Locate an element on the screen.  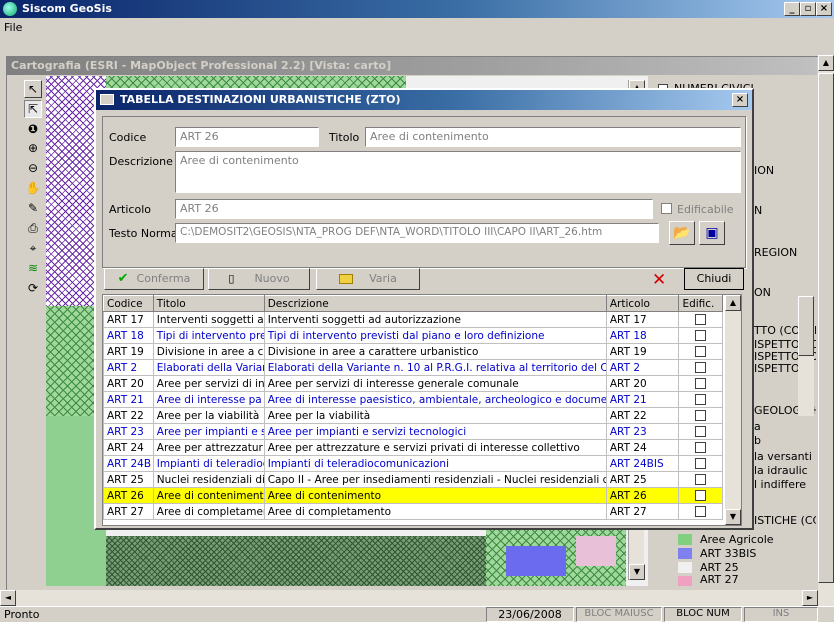
codice-field: ART 26 is located at coordinates (247, 137).